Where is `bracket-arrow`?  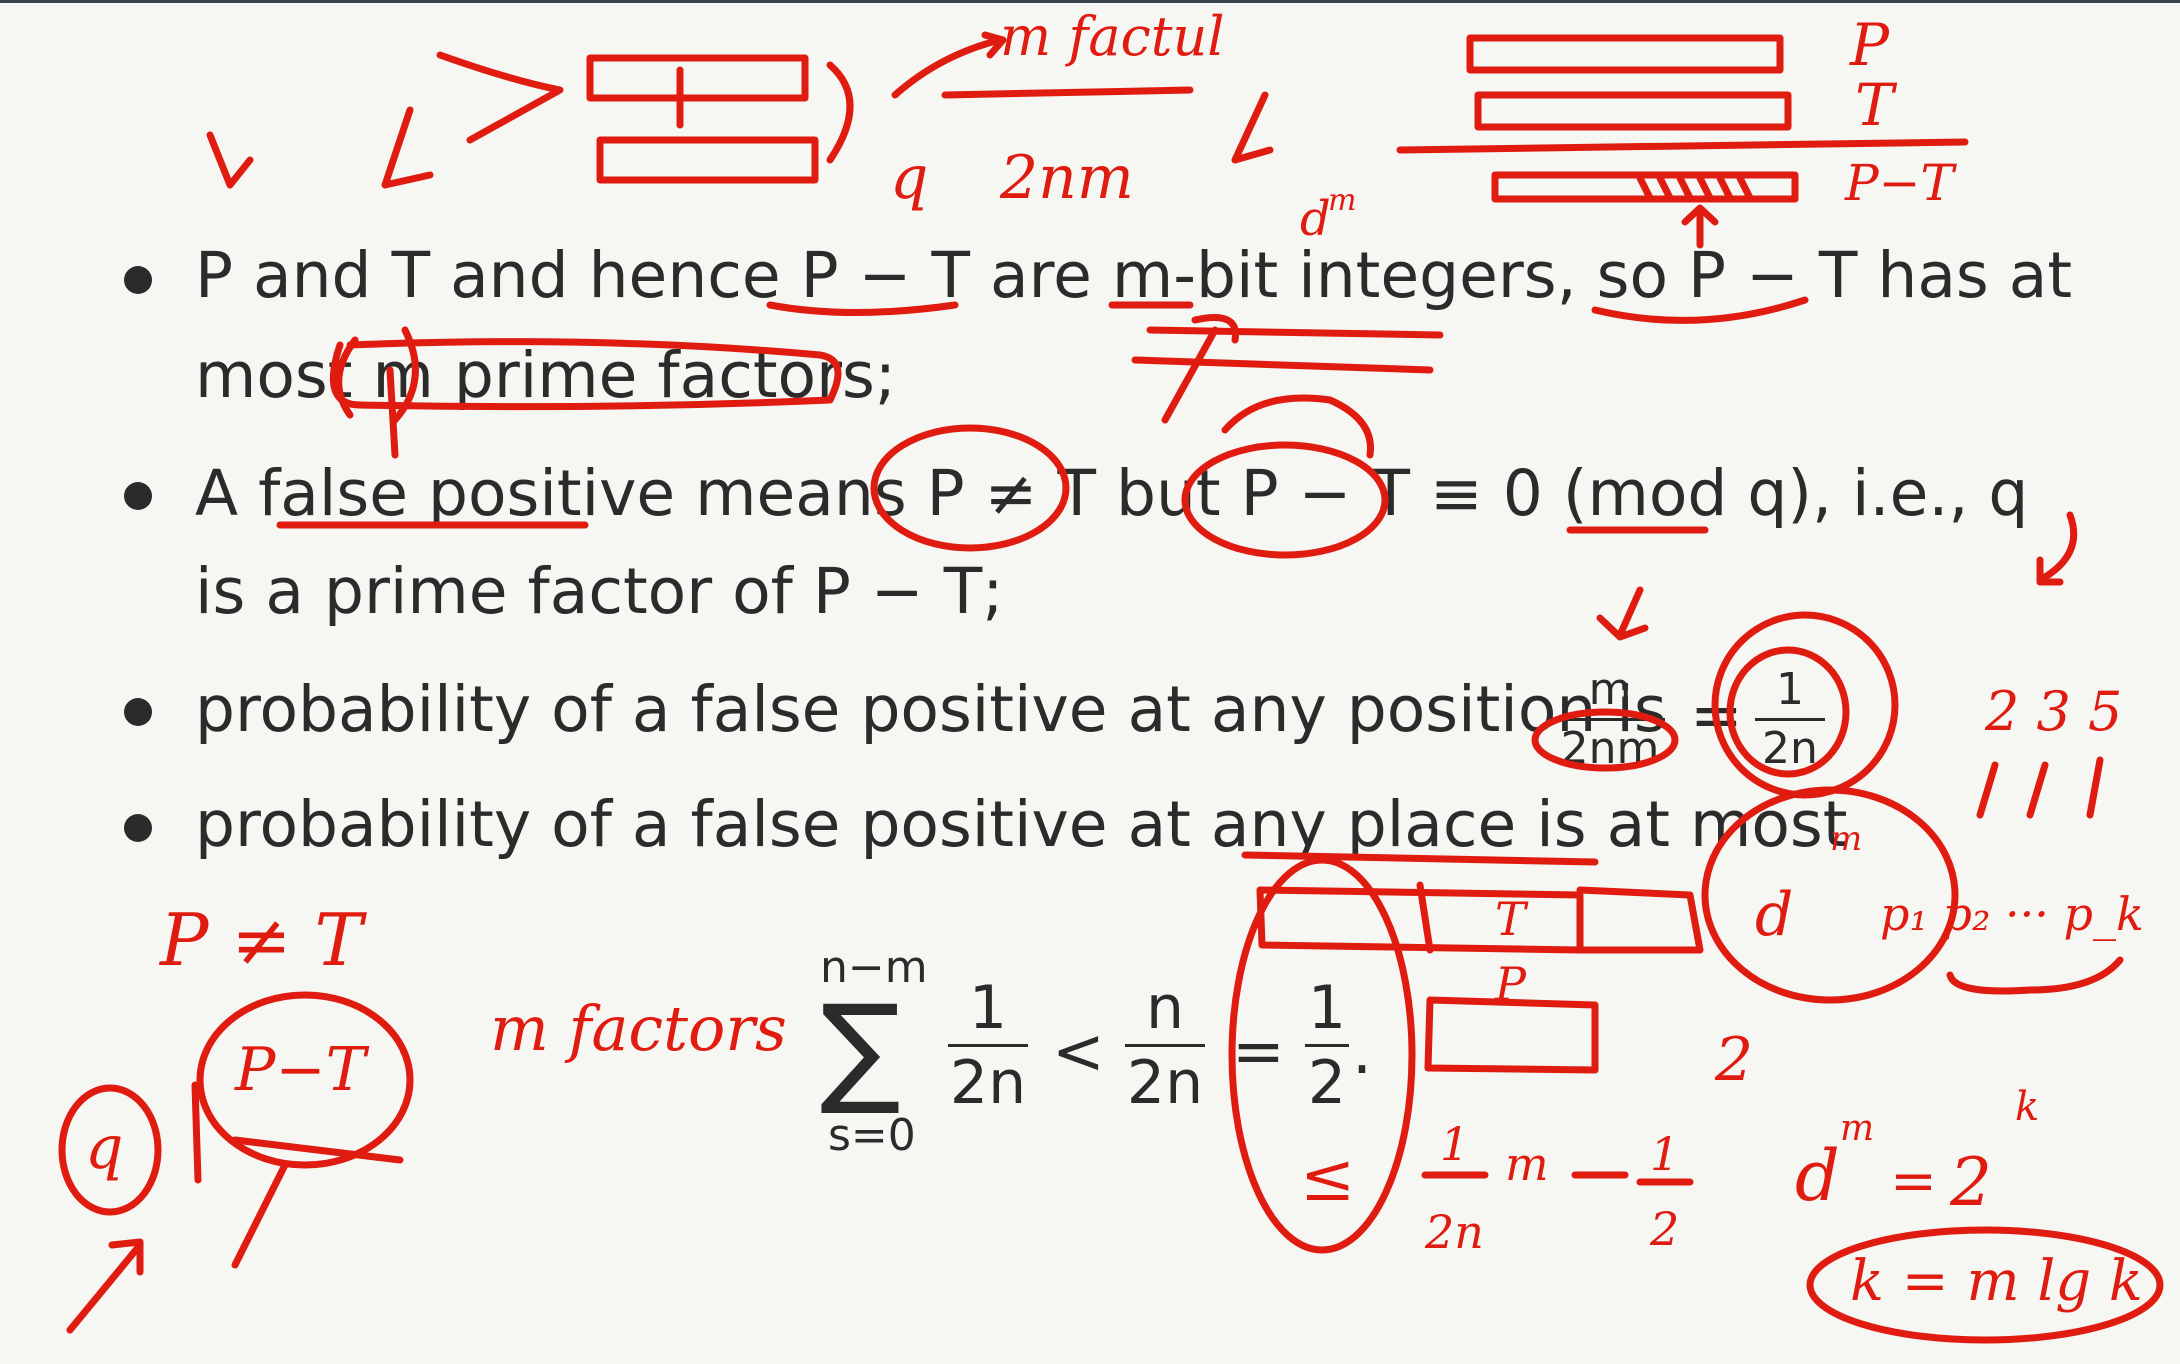 bracket-arrow is located at coordinates (500, 97).